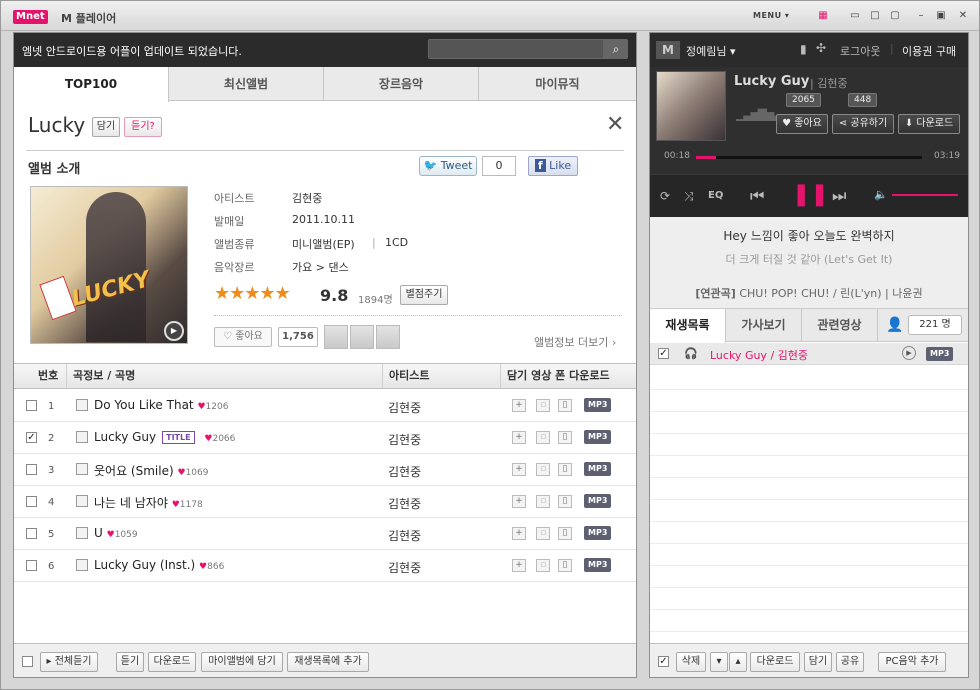 The height and width of the screenshot is (690, 980). Describe the element at coordinates (616, 49) in the screenshot. I see `search-icon: ⌕` at that location.